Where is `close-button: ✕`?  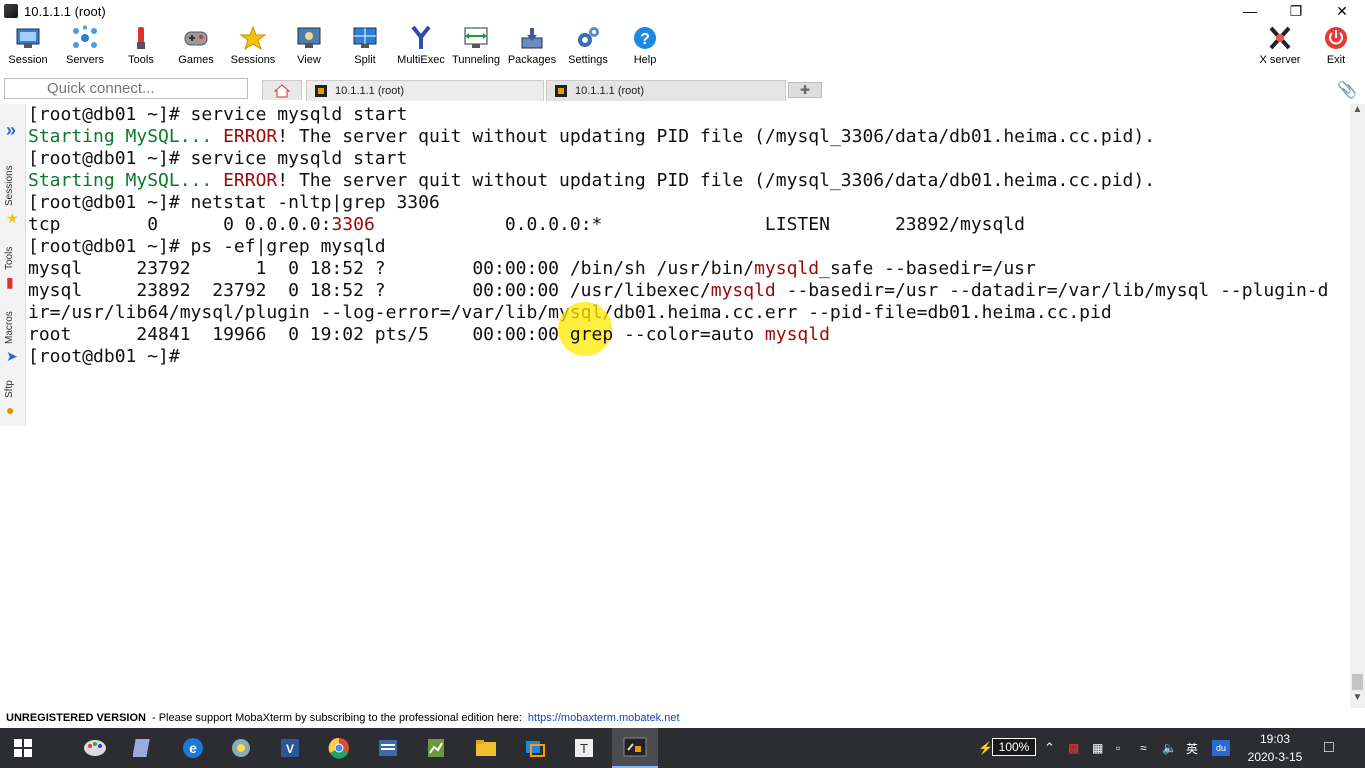 close-button: ✕ is located at coordinates (1342, 11).